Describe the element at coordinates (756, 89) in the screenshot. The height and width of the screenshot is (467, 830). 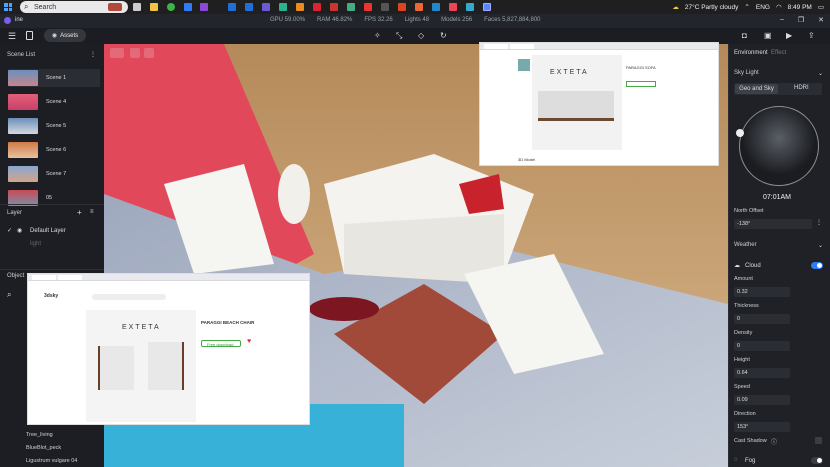
I see `geo-sky-option: Geo and Sky` at that location.